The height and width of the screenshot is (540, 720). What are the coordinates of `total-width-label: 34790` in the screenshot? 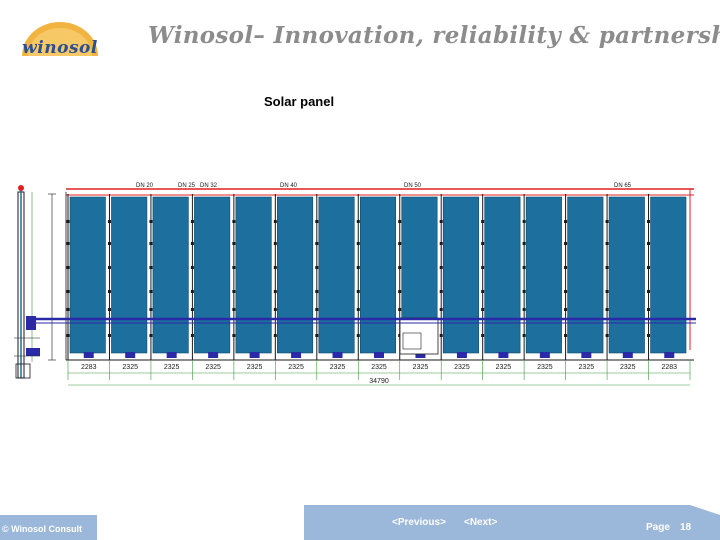 It's located at (379, 381).